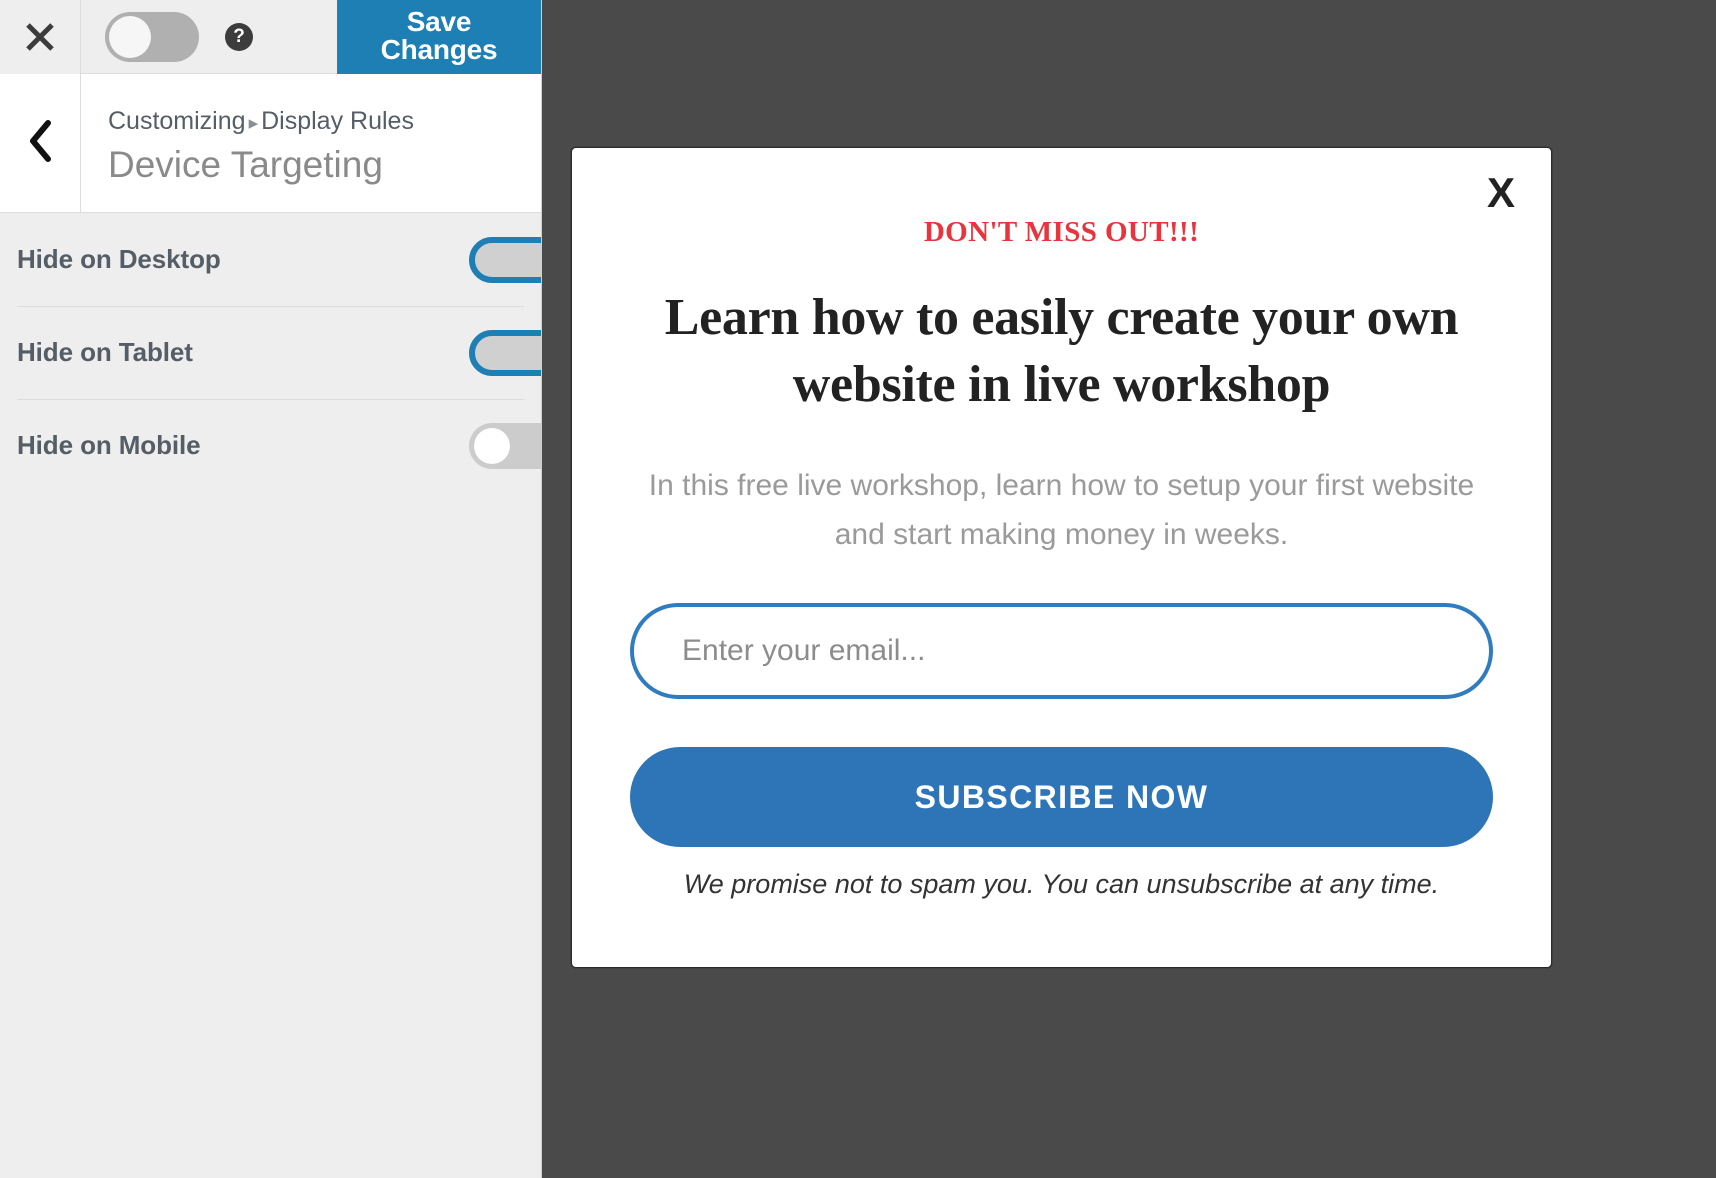 The height and width of the screenshot is (1178, 1716). Describe the element at coordinates (105, 352) in the screenshot. I see `row-label: Hide on Tablet` at that location.